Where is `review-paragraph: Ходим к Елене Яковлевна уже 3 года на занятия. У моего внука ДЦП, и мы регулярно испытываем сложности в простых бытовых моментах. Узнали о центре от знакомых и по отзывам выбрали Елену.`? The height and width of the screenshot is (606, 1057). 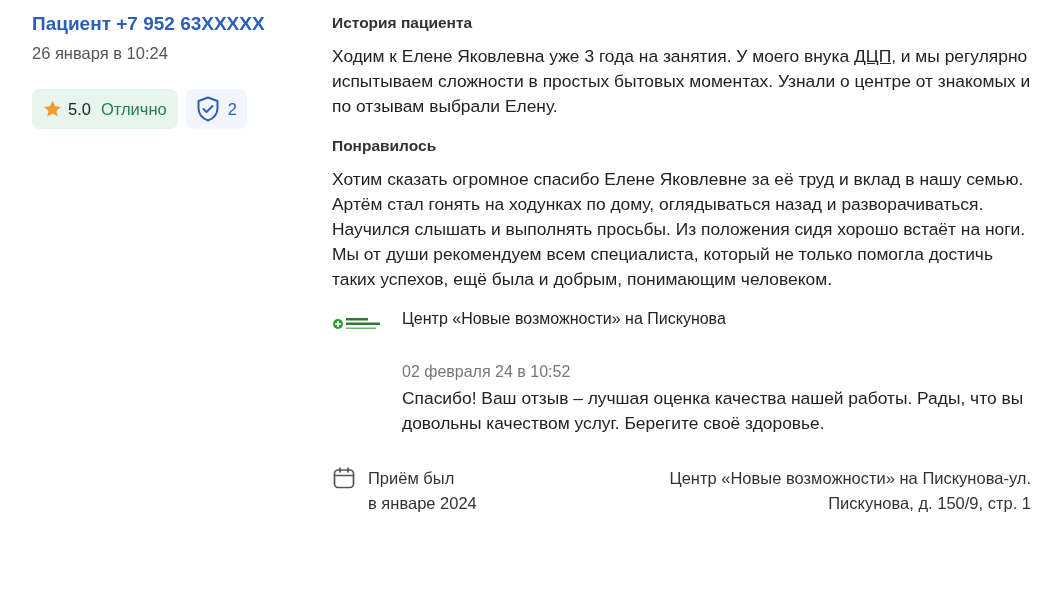
review-paragraph: Ходим к Елене Яковлевна уже 3 года на занятия. У моего внука ДЦП, и мы регулярно испытываем сложности в простых бытовых моментах. Узнали о центре от знакомых и по отзывам выбрали Елену. is located at coordinates (681, 81).